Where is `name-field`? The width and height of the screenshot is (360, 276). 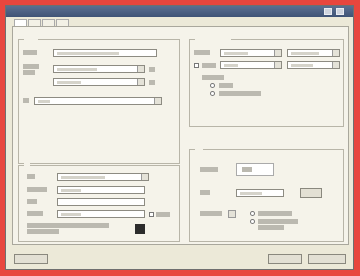
name-field is located at coordinates (105, 53).